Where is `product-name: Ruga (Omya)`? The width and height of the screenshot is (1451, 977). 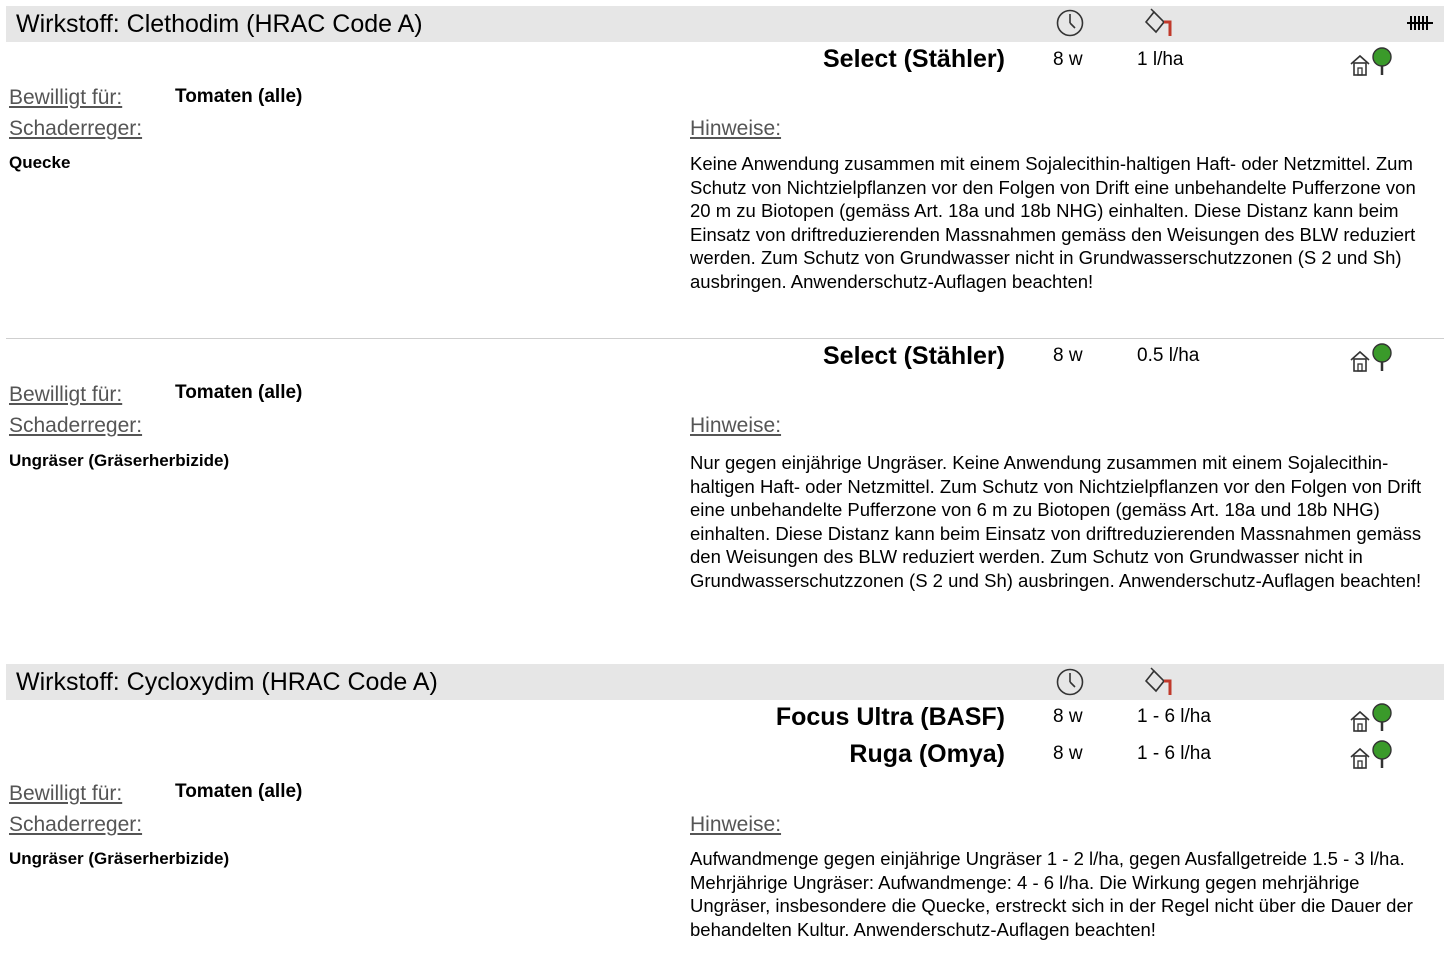 product-name: Ruga (Omya) is located at coordinates (927, 754).